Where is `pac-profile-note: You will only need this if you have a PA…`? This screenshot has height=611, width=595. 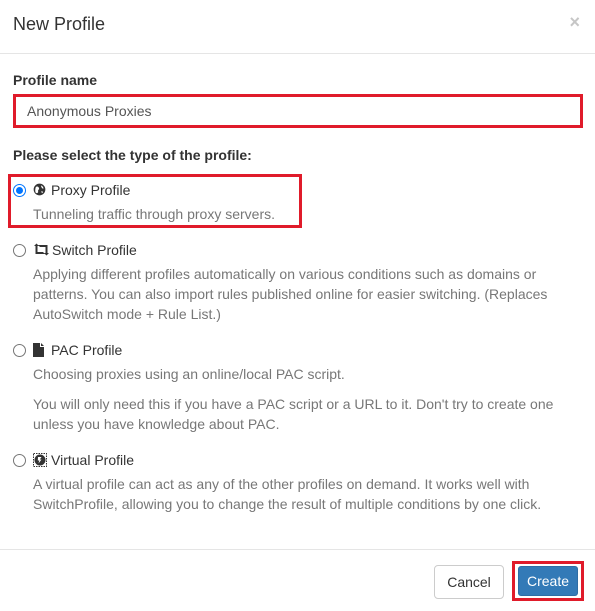 pac-profile-note: You will only need this if you have a PA… is located at coordinates (293, 414).